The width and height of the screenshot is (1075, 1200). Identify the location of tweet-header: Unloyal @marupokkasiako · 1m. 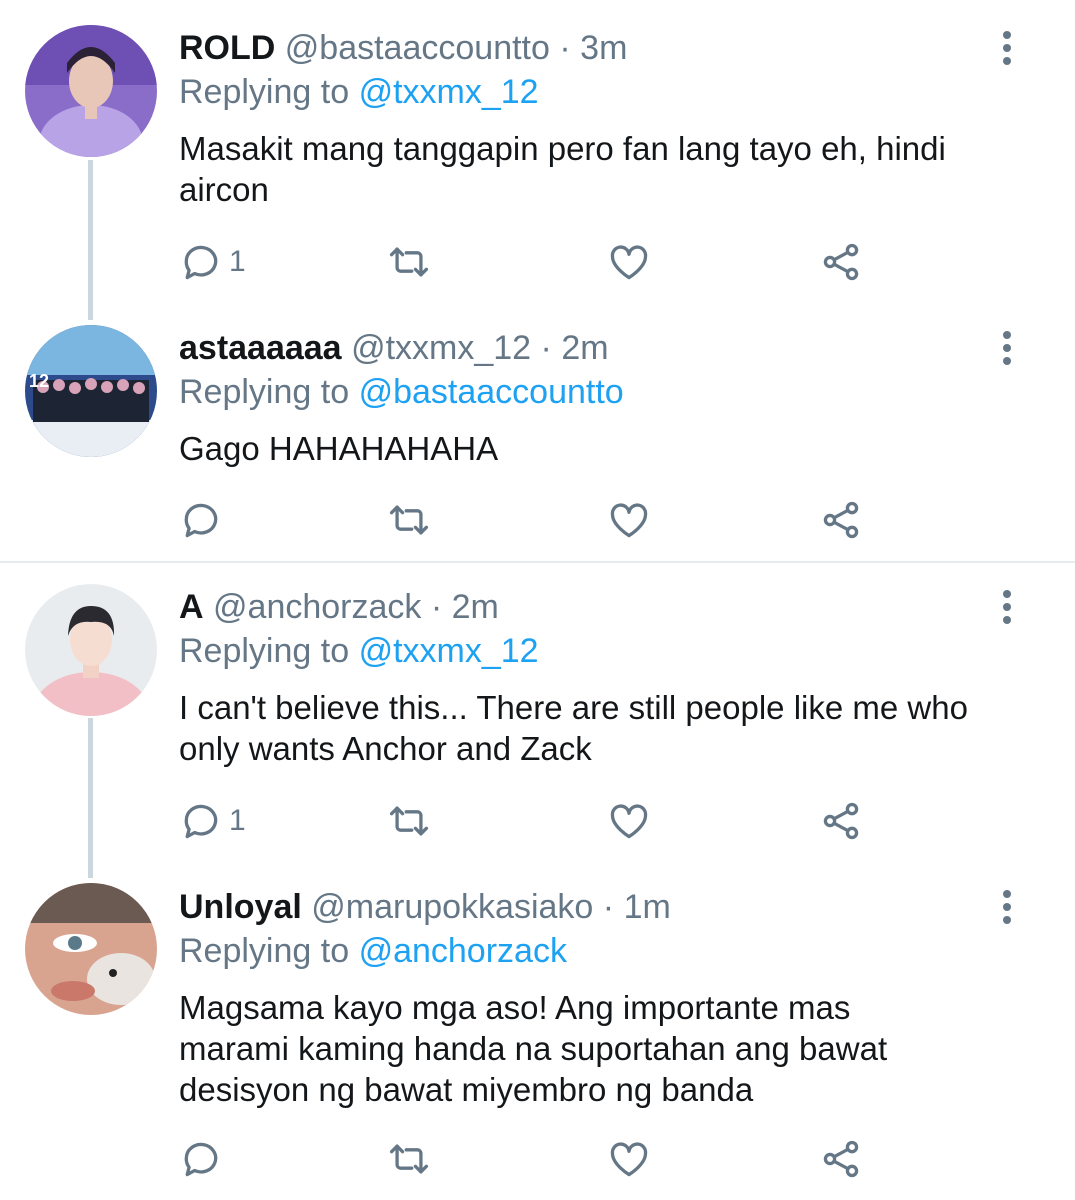
(425, 907).